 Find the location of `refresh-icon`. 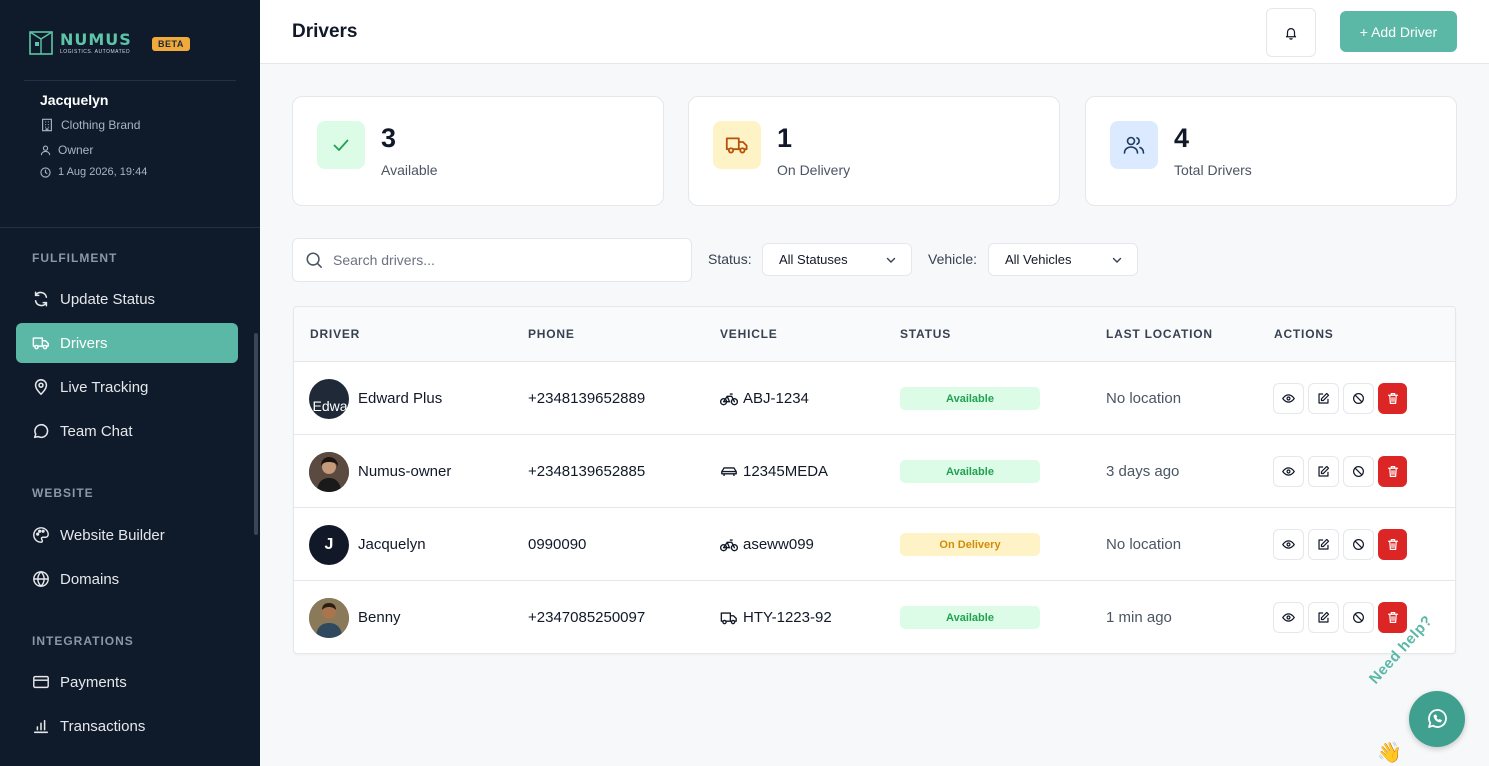

refresh-icon is located at coordinates (41, 299).